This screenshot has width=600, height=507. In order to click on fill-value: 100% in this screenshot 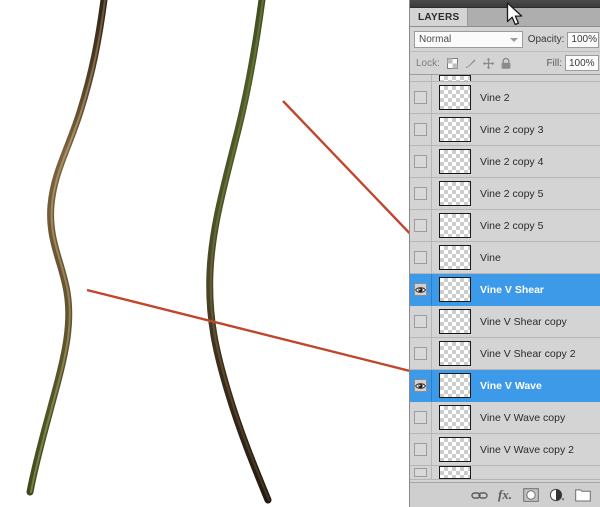, I will do `click(582, 63)`.